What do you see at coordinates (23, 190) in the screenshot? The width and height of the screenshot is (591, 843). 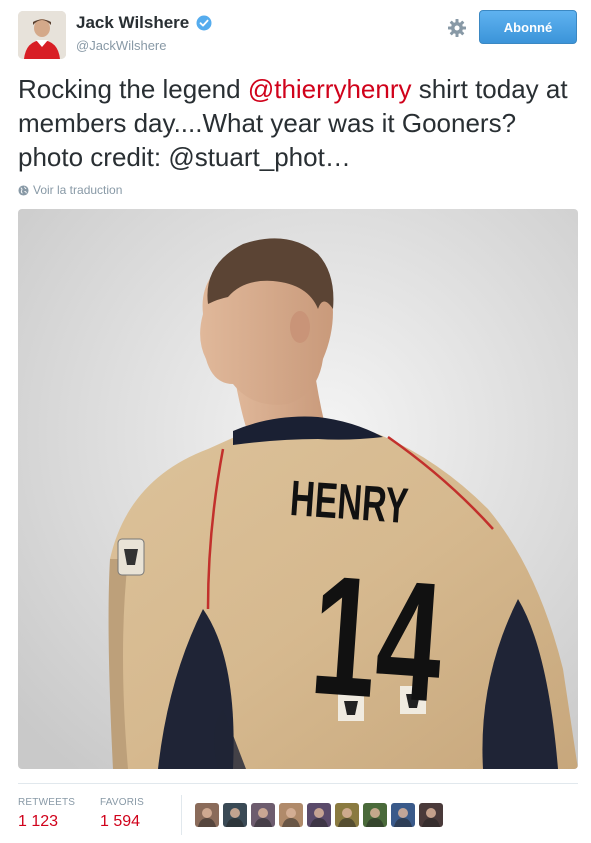 I see `globe-icon` at bounding box center [23, 190].